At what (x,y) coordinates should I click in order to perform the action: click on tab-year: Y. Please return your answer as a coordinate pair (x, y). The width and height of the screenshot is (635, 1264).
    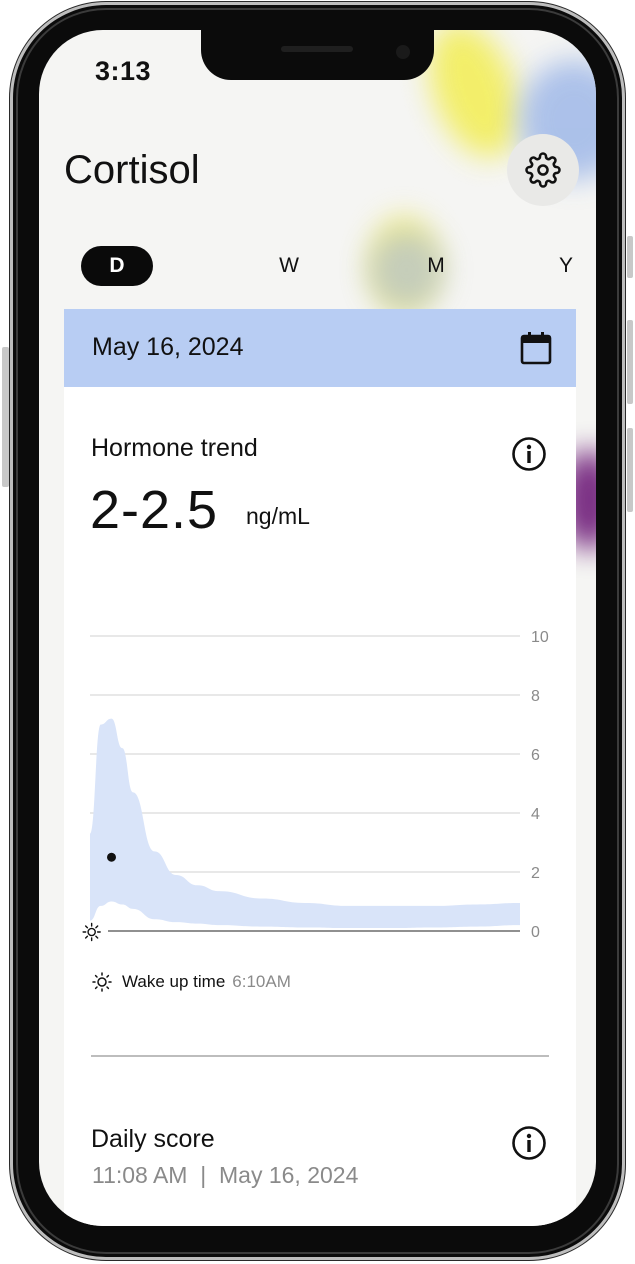
    Looking at the image, I should click on (563, 266).